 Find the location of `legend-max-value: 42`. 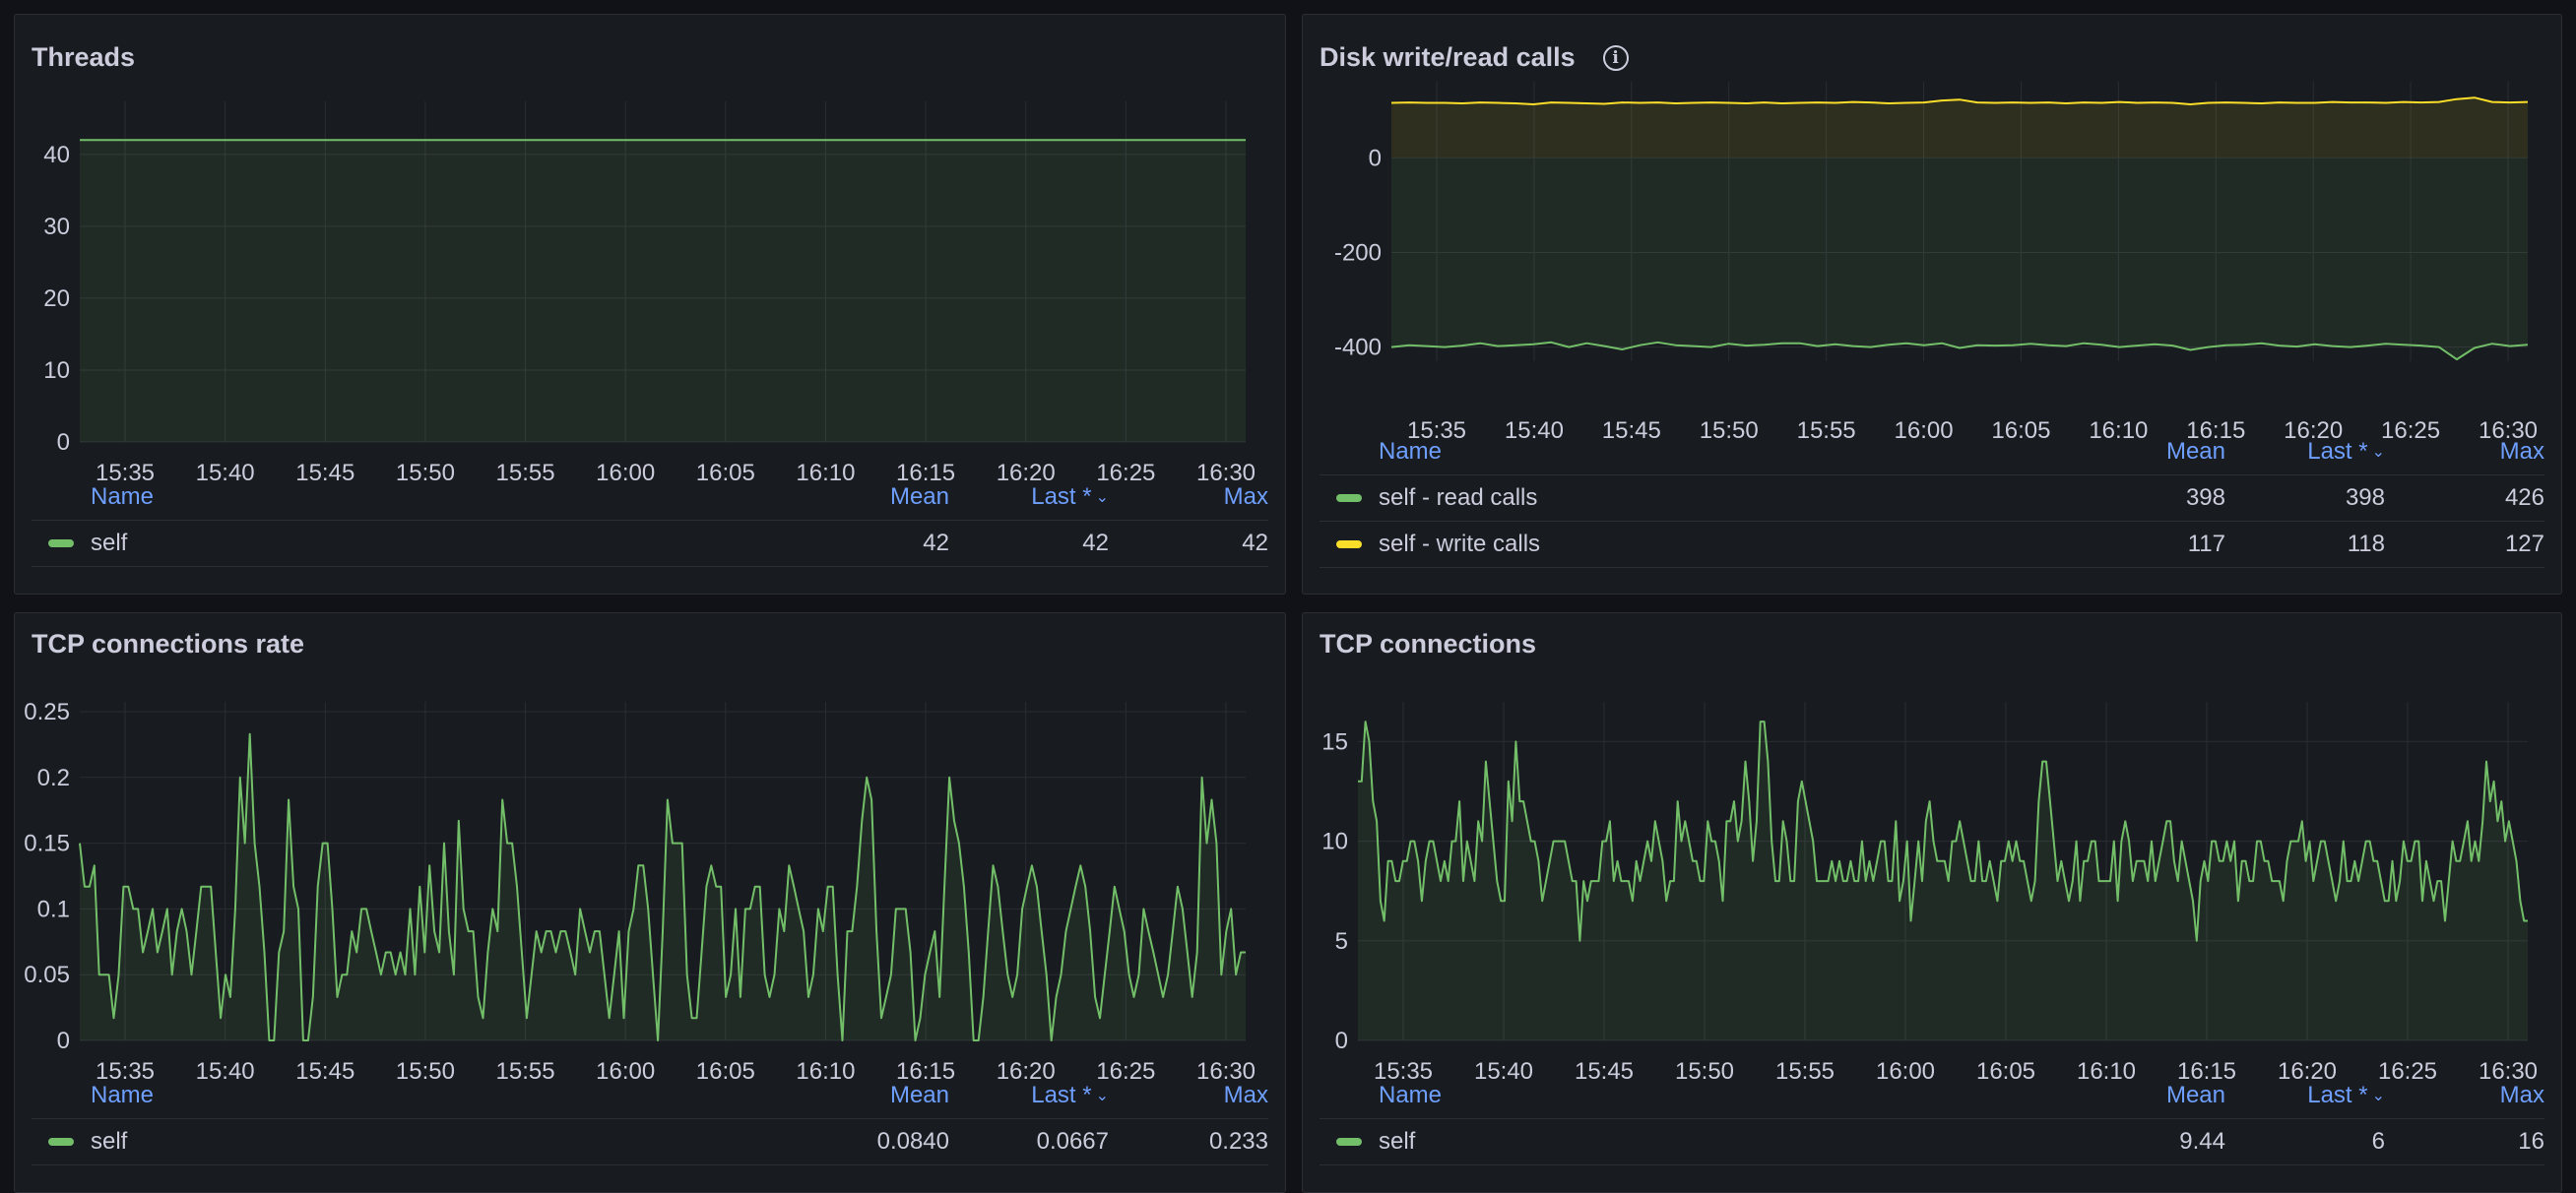

legend-max-value: 42 is located at coordinates (1255, 543).